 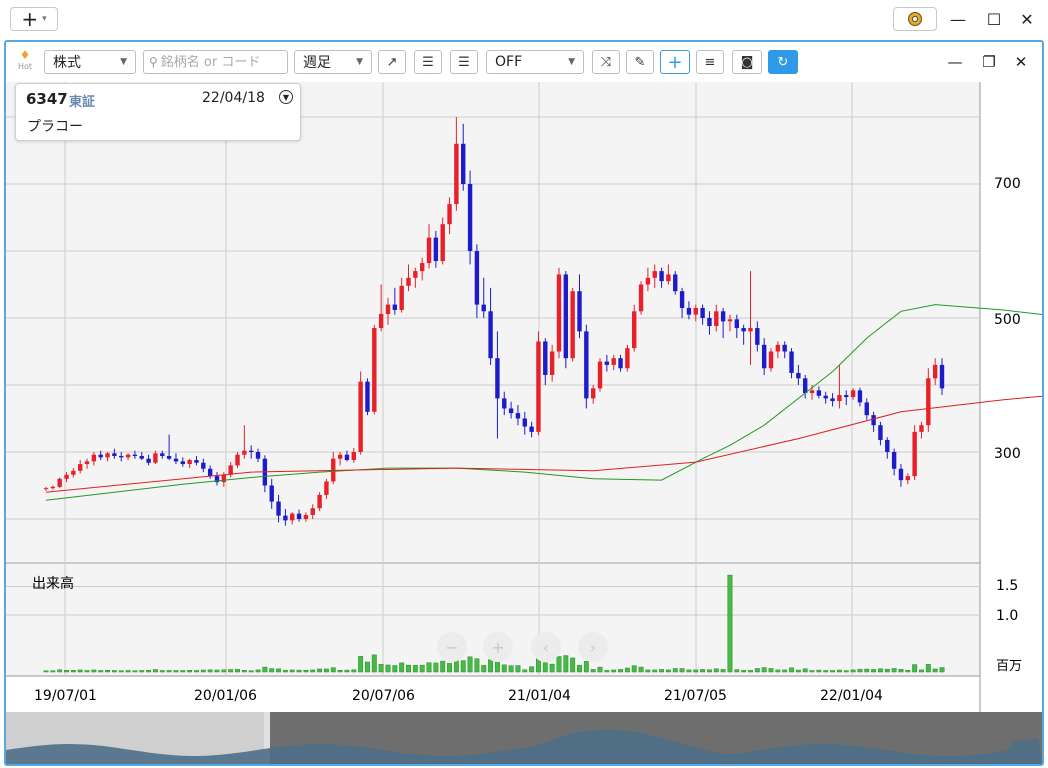 What do you see at coordinates (1027, 19) in the screenshot?
I see `close-button: ✕` at bounding box center [1027, 19].